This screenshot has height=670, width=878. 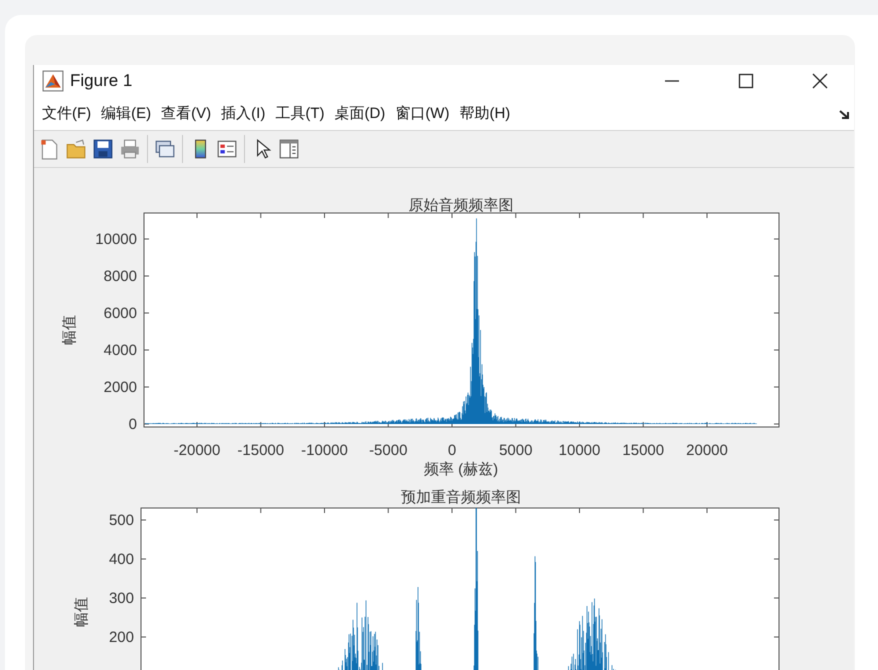 I want to click on x-tick-label: 15000, so click(x=643, y=450).